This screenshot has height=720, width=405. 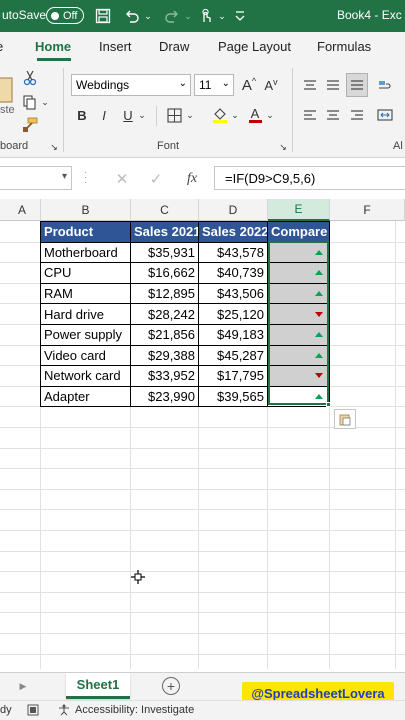 What do you see at coordinates (310, 85) in the screenshot?
I see `align-top-icon` at bounding box center [310, 85].